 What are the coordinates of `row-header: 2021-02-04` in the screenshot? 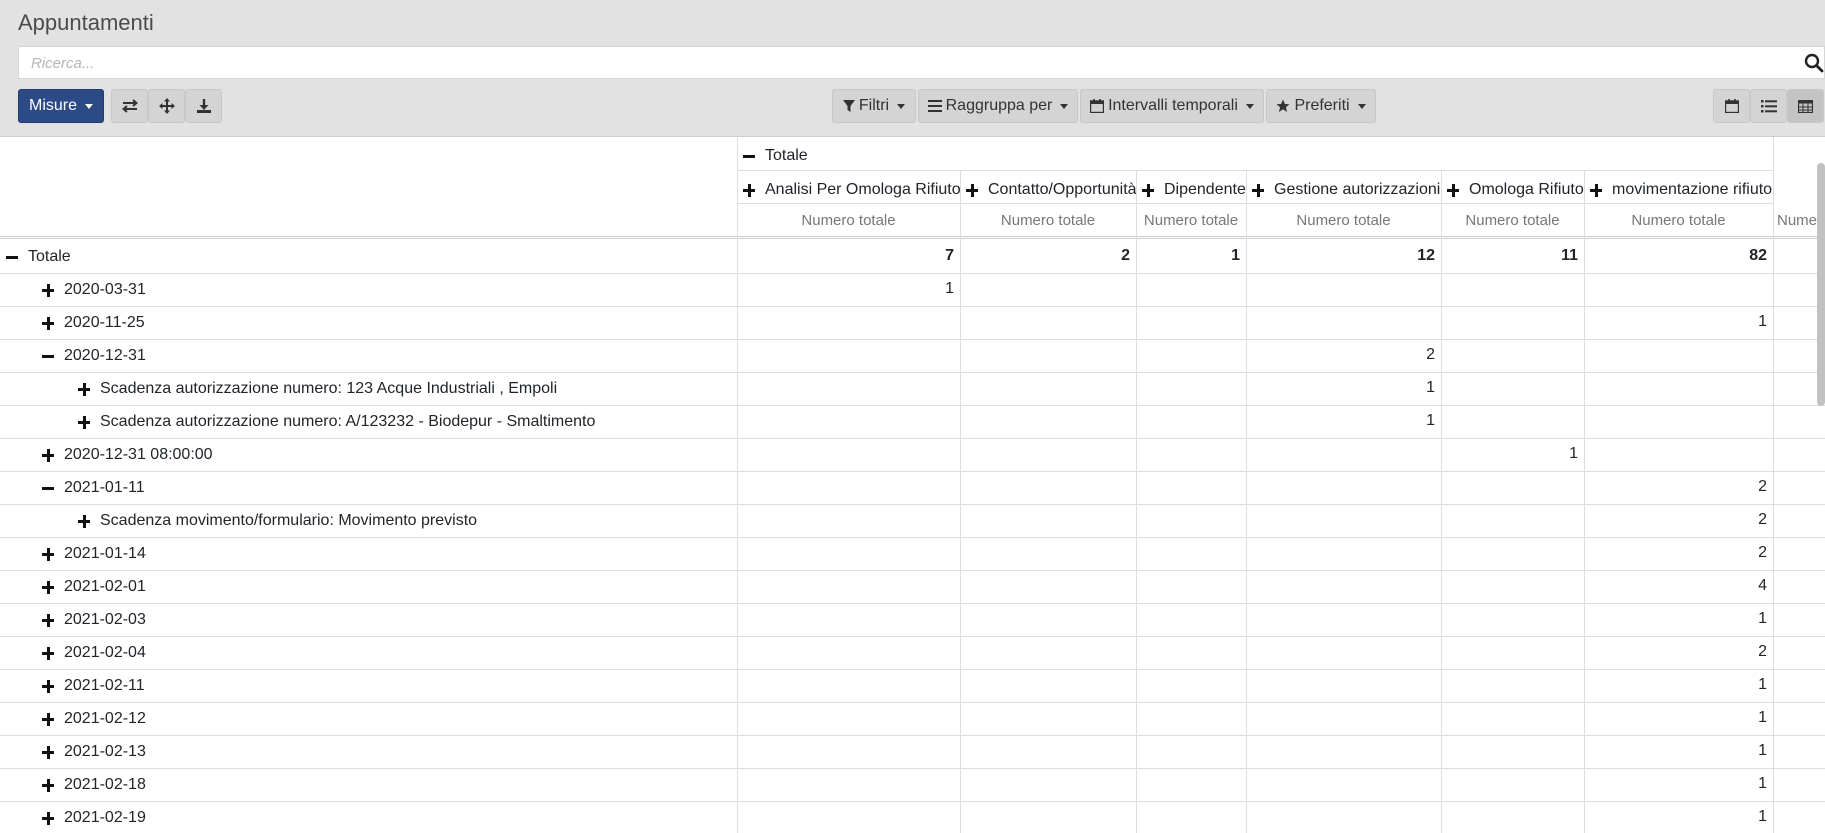 It's located at (94, 653).